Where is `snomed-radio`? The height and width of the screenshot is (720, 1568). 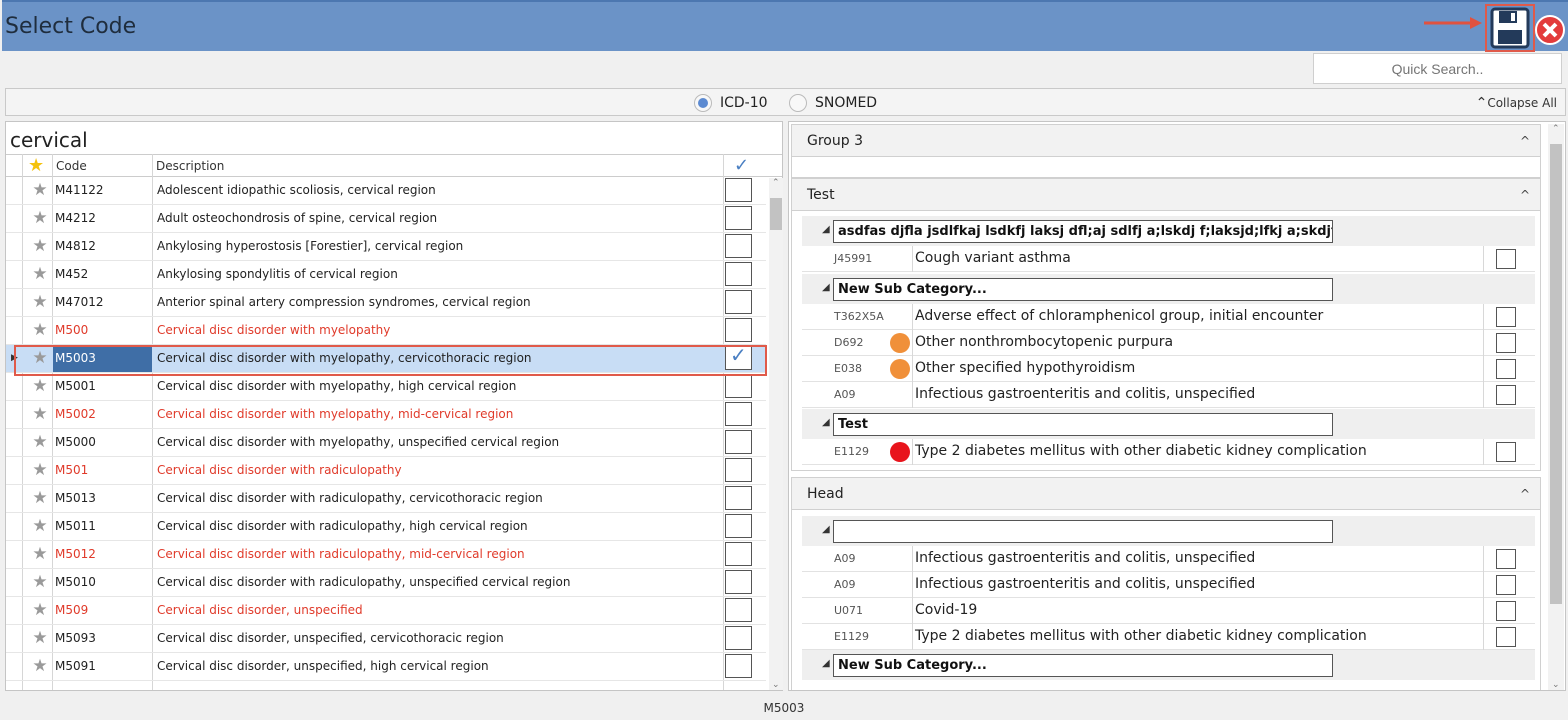 snomed-radio is located at coordinates (798, 103).